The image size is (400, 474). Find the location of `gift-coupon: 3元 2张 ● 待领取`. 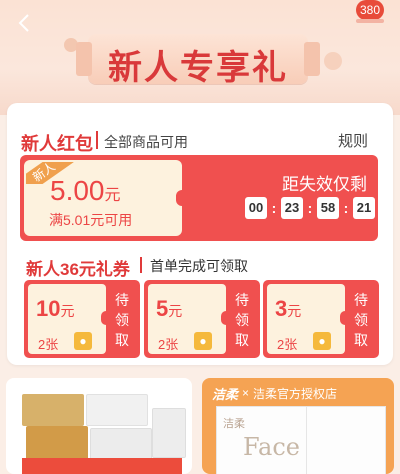

gift-coupon: 3元 2张 ● 待领取 is located at coordinates (321, 319).